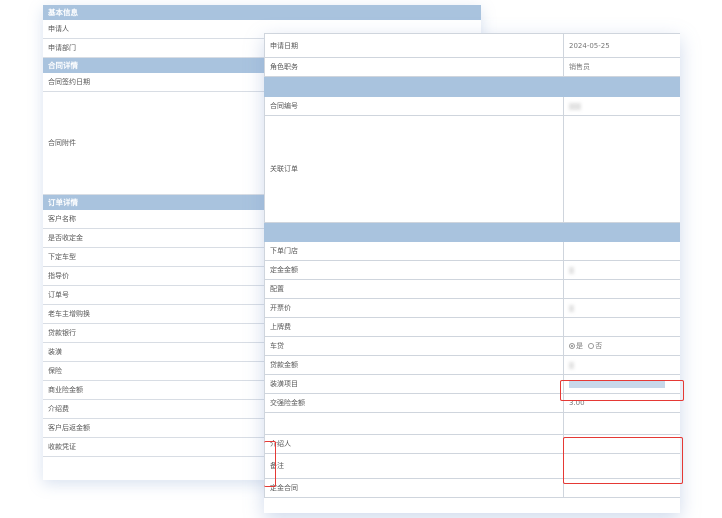 The image size is (722, 518). I want to click on order-detail-label: 商业险金额, so click(65, 390).